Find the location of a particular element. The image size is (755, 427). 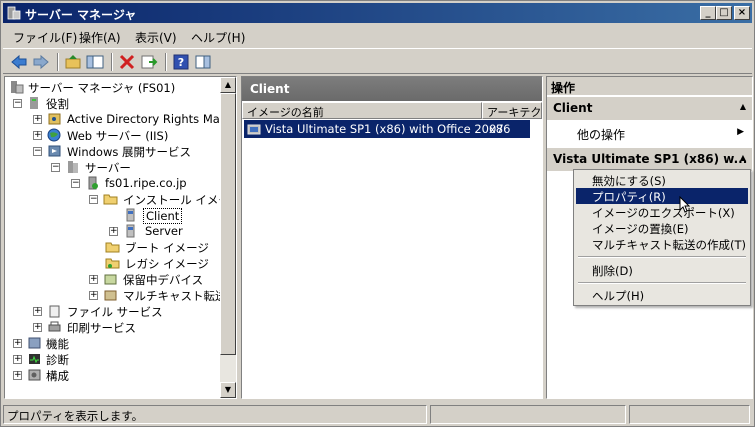

tree-label: fs01.ripe.co.jp is located at coordinates (146, 183).